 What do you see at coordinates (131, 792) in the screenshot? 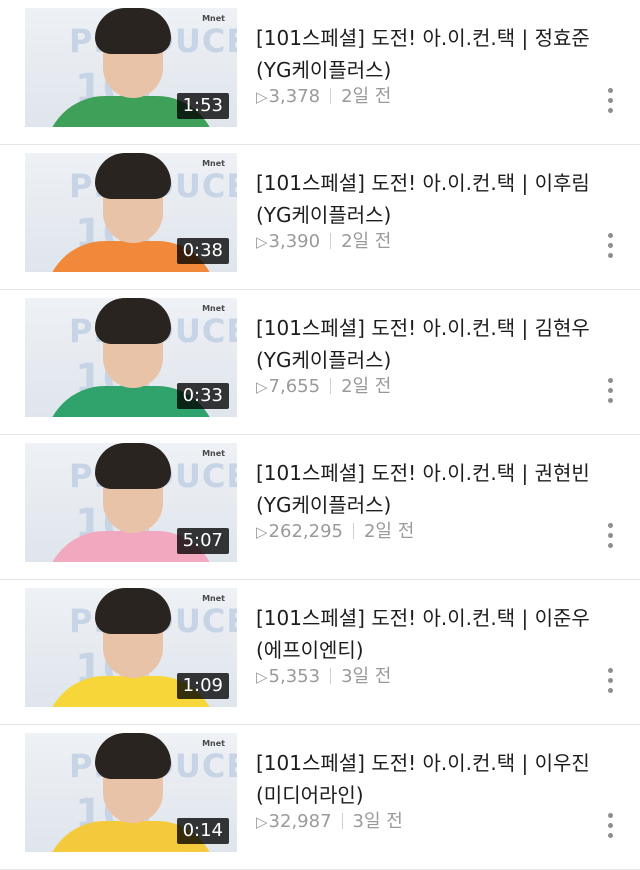
I see `video-thumbnail: PRODUCE 101 Mnet 0:14` at bounding box center [131, 792].